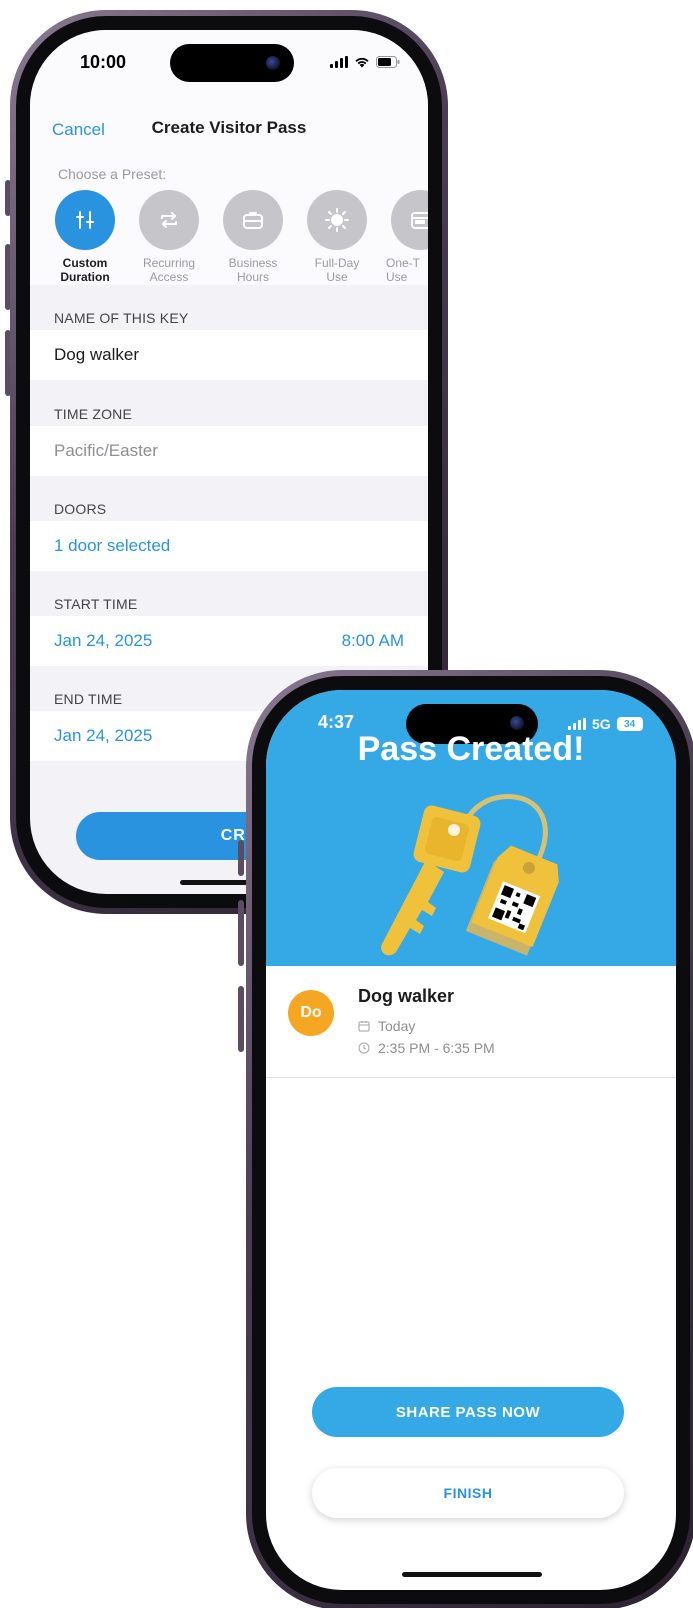  I want to click on battery-icon: 34, so click(629, 724).